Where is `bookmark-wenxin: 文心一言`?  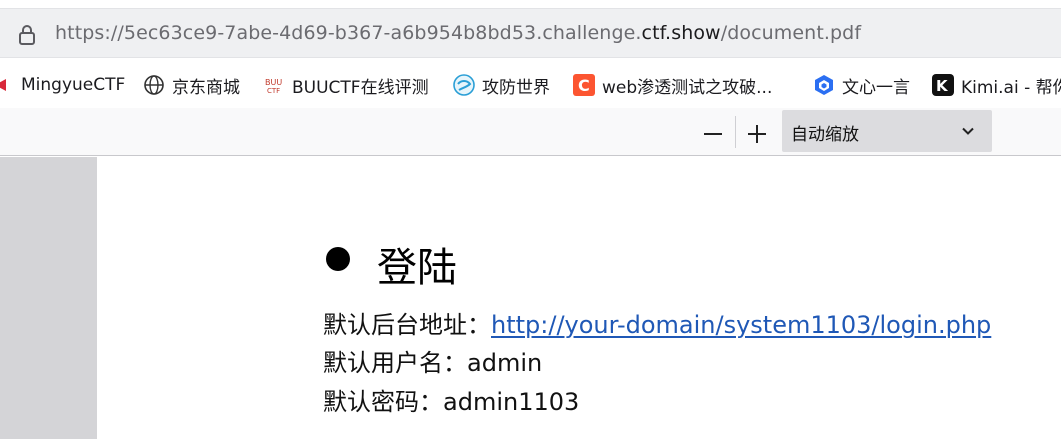 bookmark-wenxin: 文心一言 is located at coordinates (861, 85).